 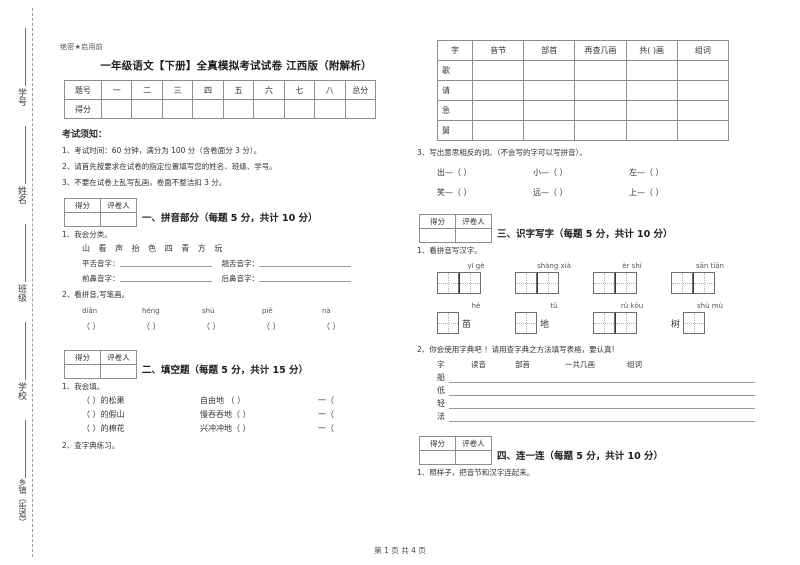 What do you see at coordinates (441, 416) in the screenshot?
I see `dict-char-fa: 法` at bounding box center [441, 416].